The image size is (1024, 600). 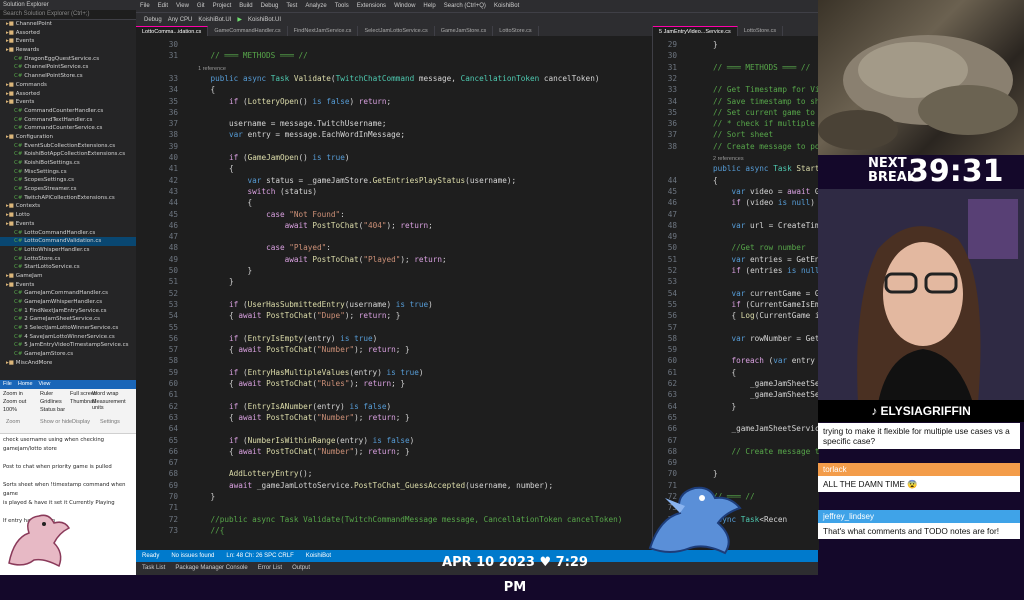 What do you see at coordinates (192, 556) in the screenshot?
I see `status-issues: No issues found` at bounding box center [192, 556].